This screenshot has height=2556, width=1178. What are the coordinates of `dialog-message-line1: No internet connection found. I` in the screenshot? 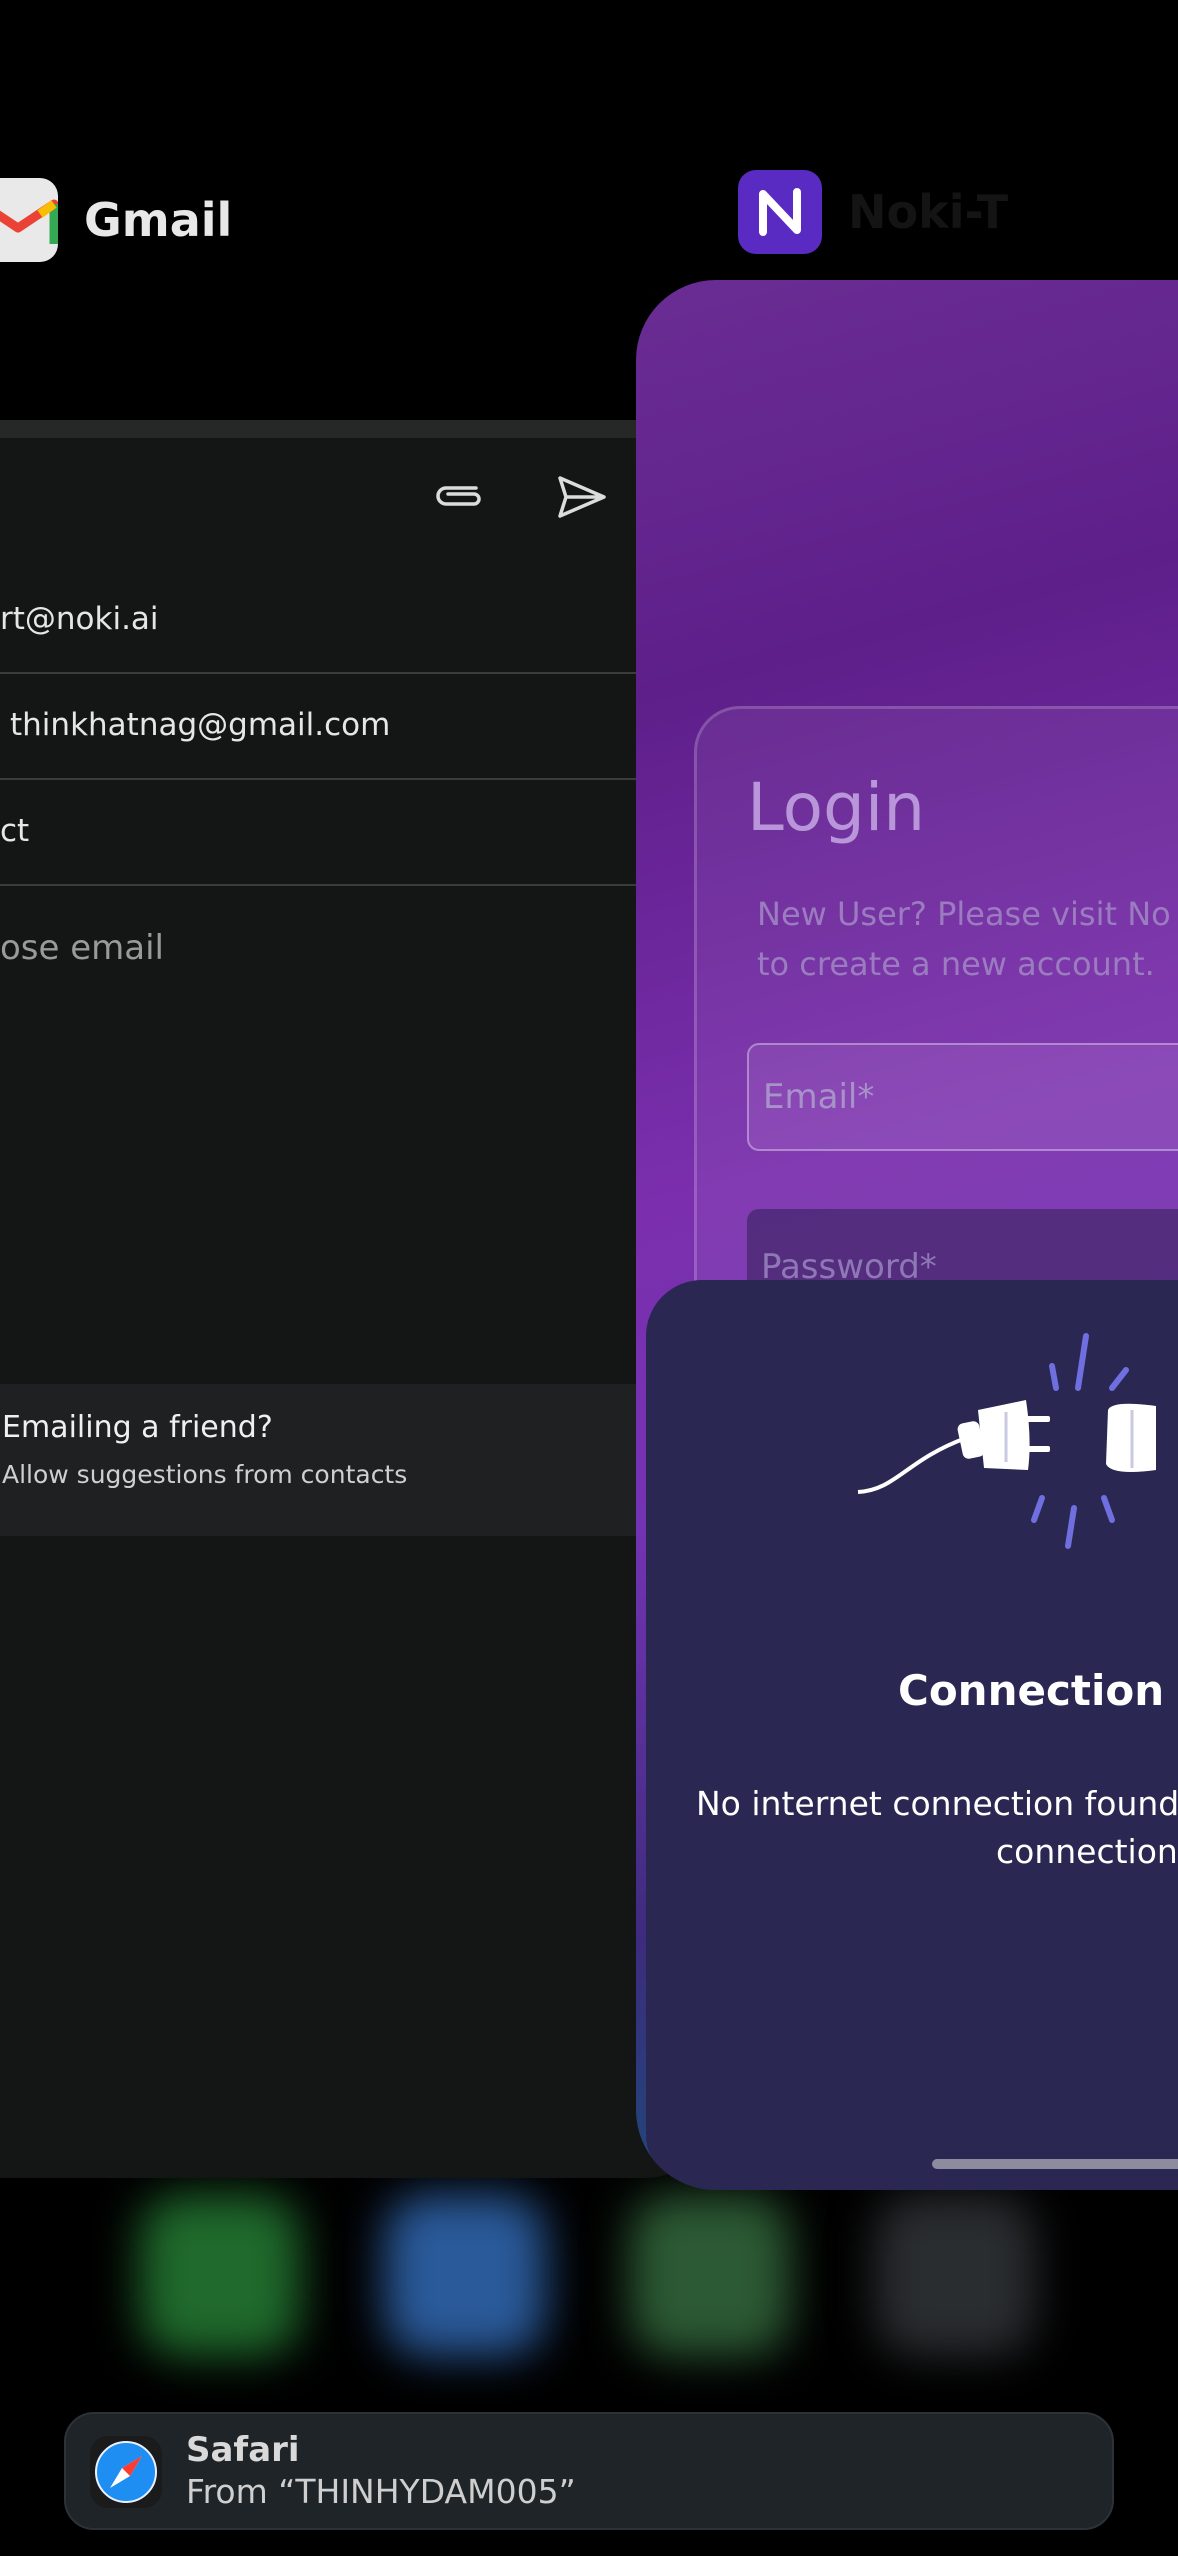 It's located at (937, 1803).